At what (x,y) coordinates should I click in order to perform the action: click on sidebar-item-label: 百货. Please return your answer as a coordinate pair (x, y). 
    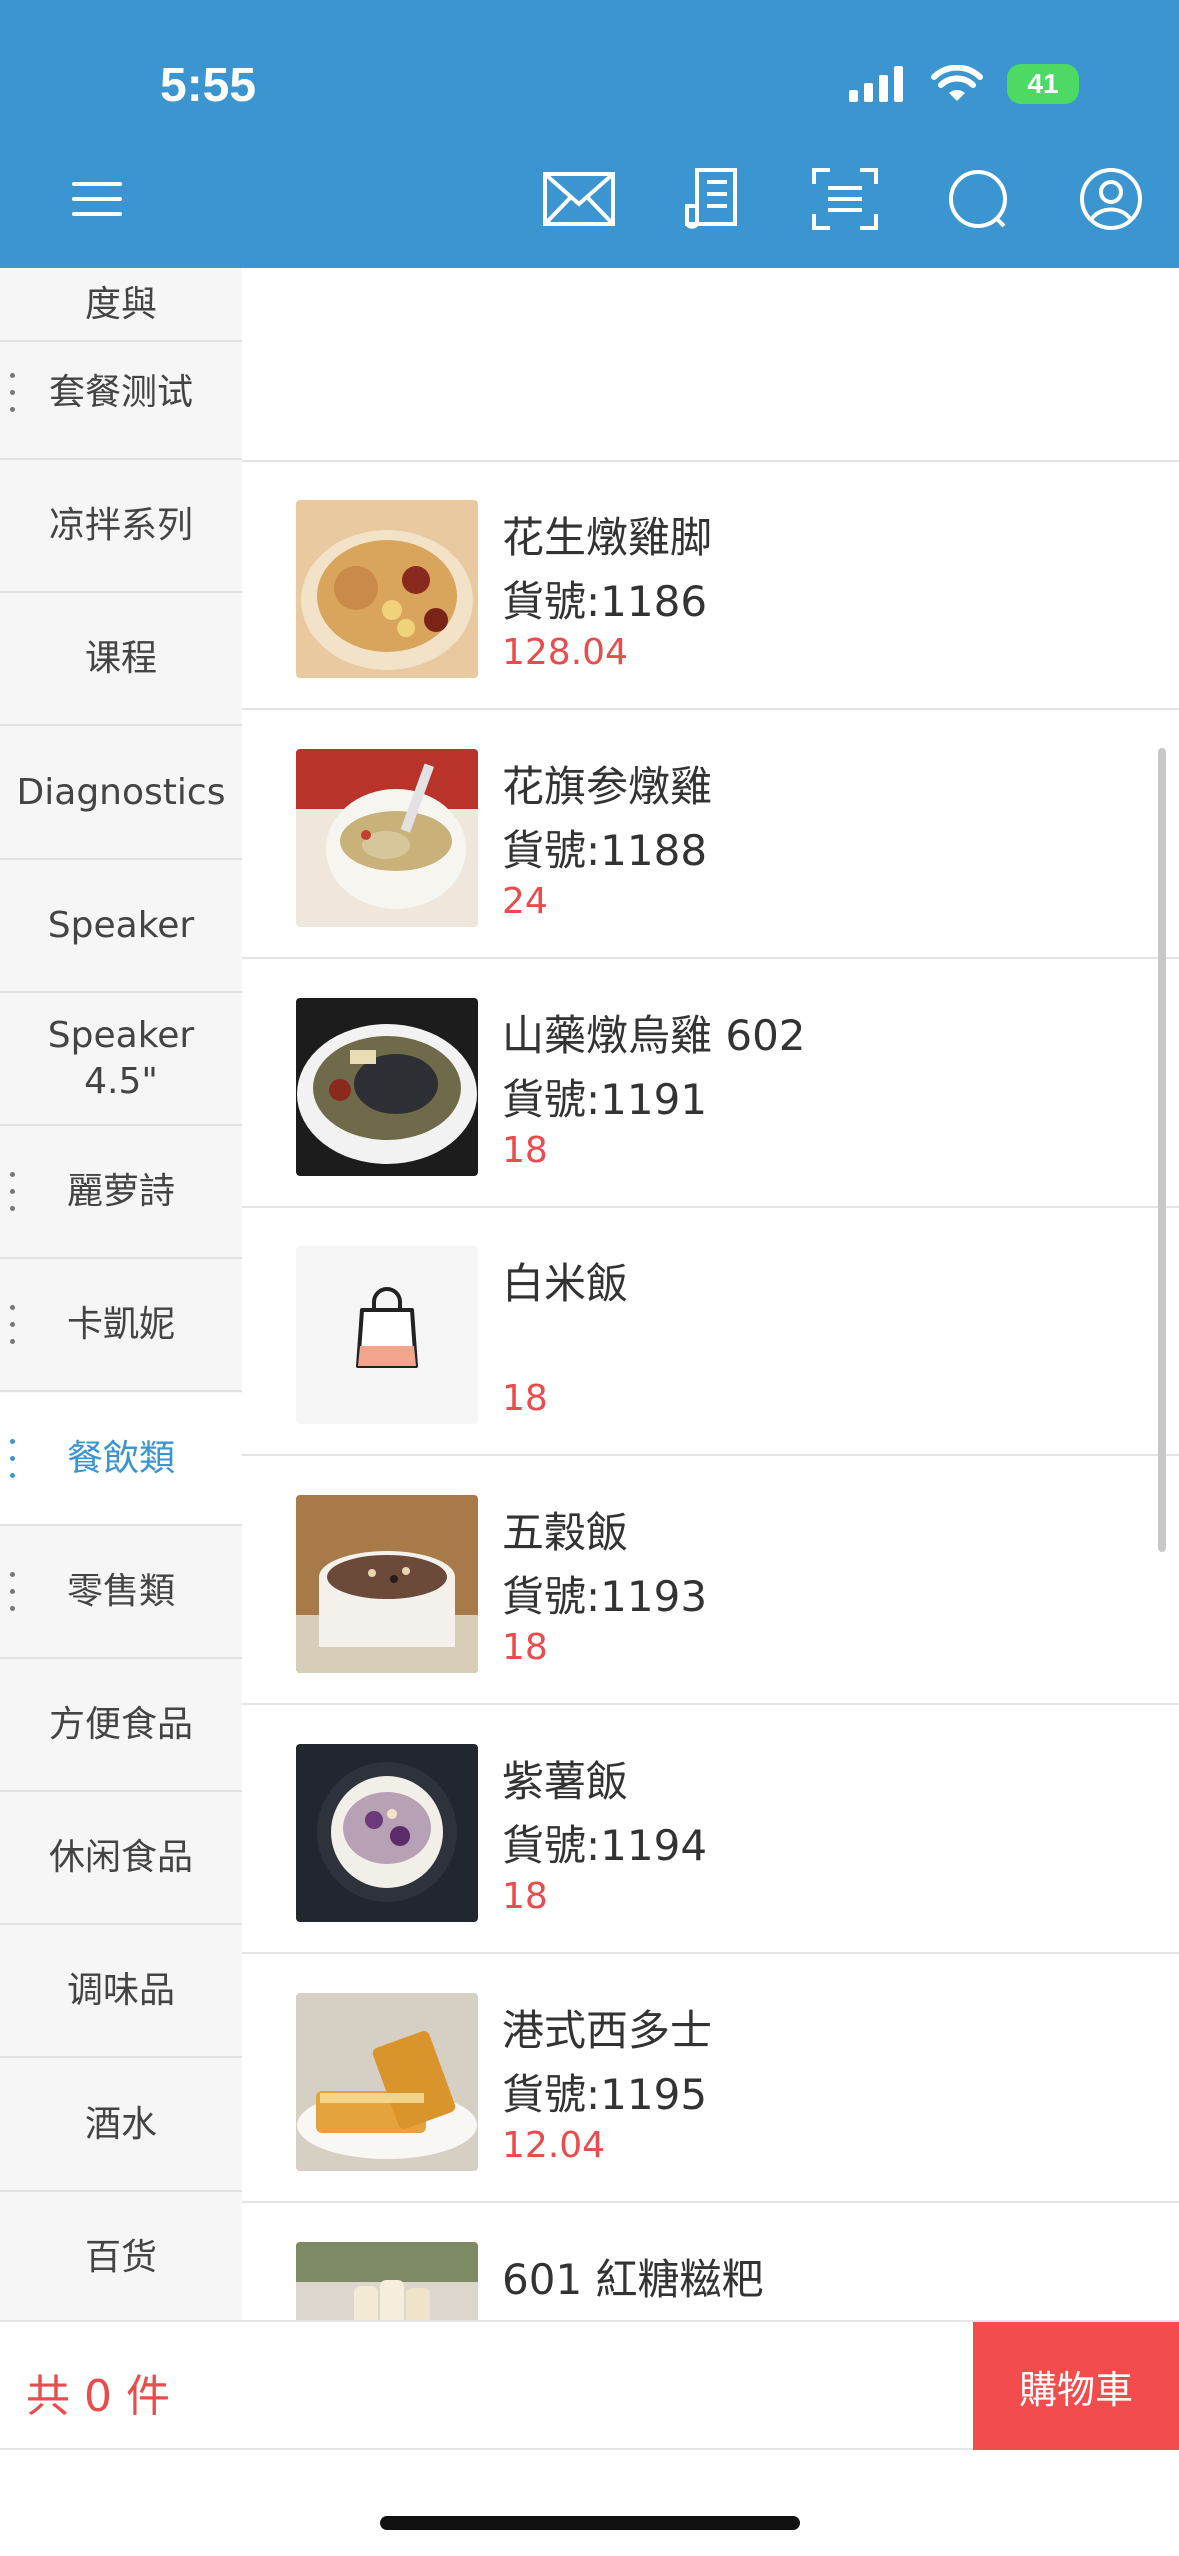
    Looking at the image, I should click on (120, 2257).